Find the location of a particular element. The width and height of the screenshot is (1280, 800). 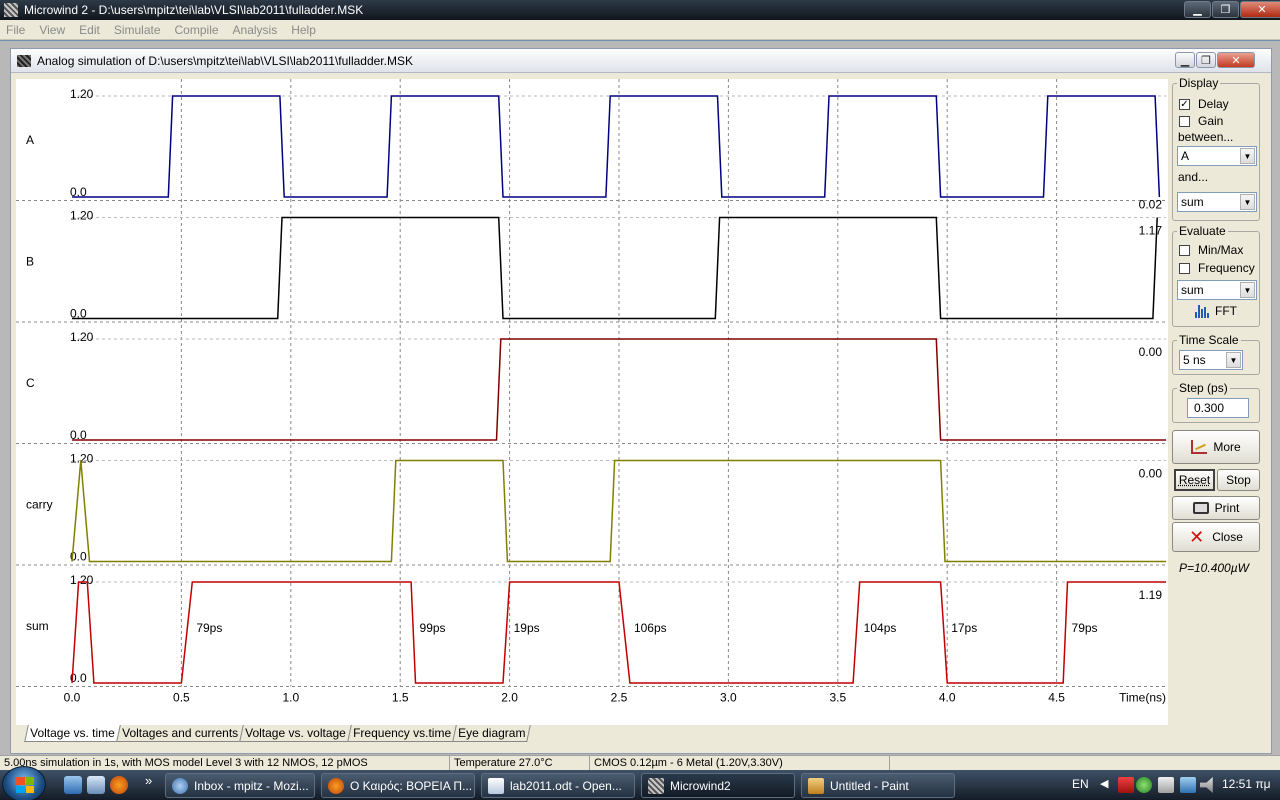

tab-voltage-vs-time: Voltage vs. time is located at coordinates (72, 733).